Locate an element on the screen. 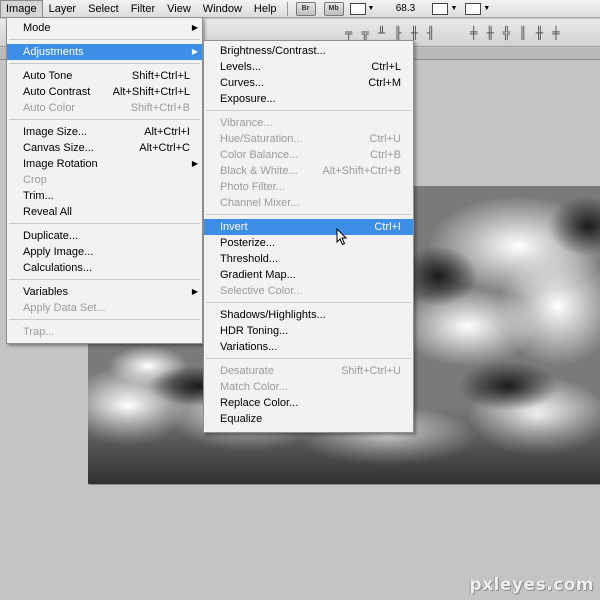 The image size is (600, 600). menu-item-adjustments: Adjustments ▶ is located at coordinates (104, 52).